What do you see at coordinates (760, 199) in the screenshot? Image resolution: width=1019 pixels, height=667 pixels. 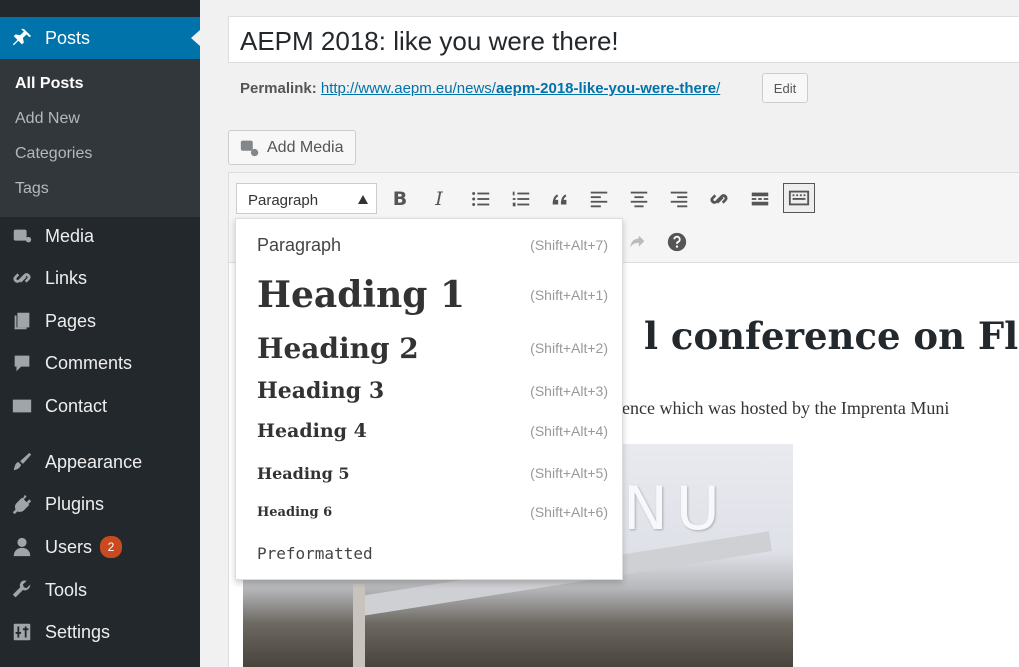 I see `read-more-icon` at bounding box center [760, 199].